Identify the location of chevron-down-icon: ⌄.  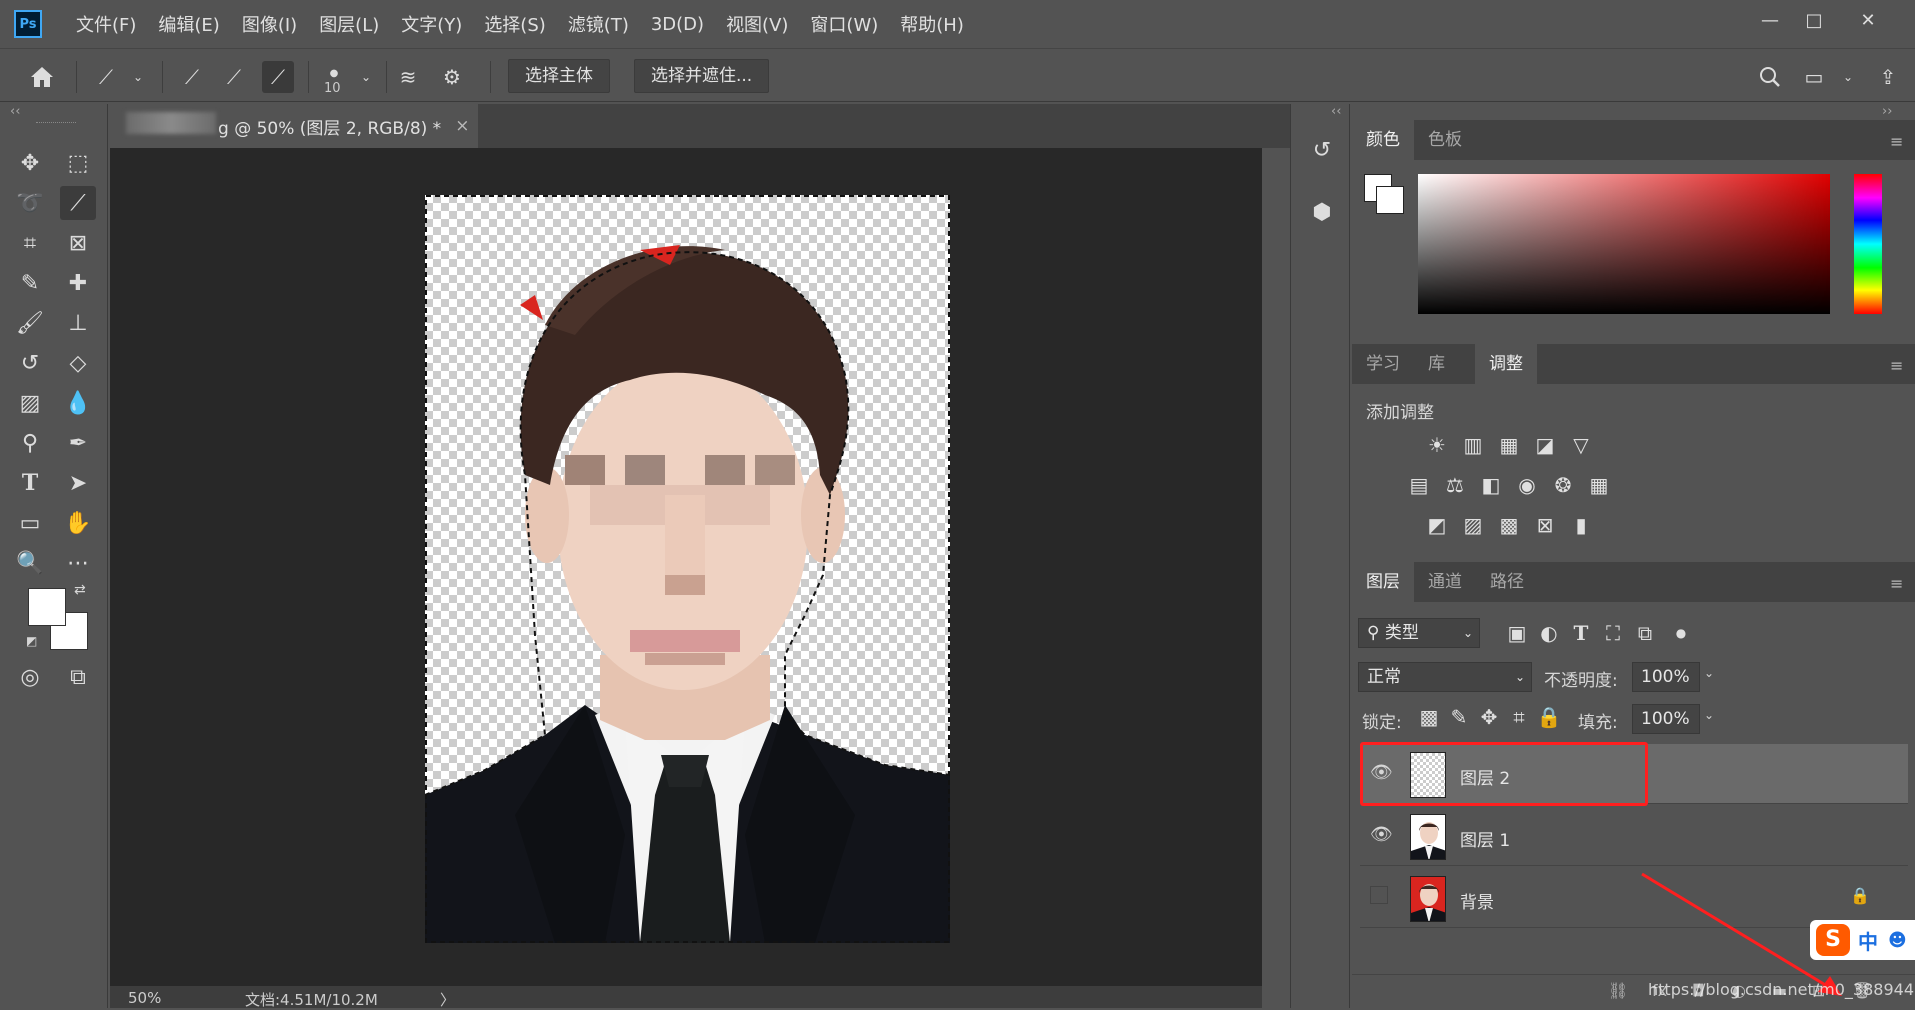
(138, 77).